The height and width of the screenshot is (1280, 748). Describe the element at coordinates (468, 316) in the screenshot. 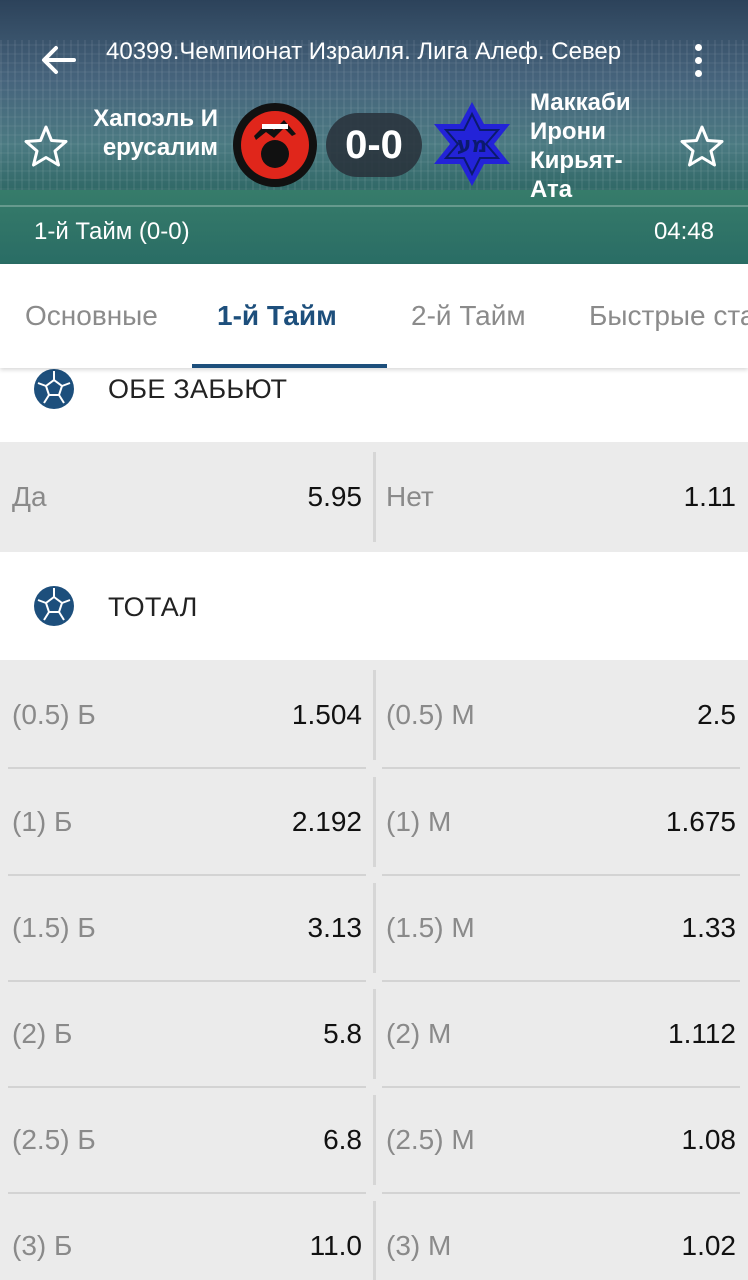

I see `tab-second-half: 2-й Тайм` at that location.